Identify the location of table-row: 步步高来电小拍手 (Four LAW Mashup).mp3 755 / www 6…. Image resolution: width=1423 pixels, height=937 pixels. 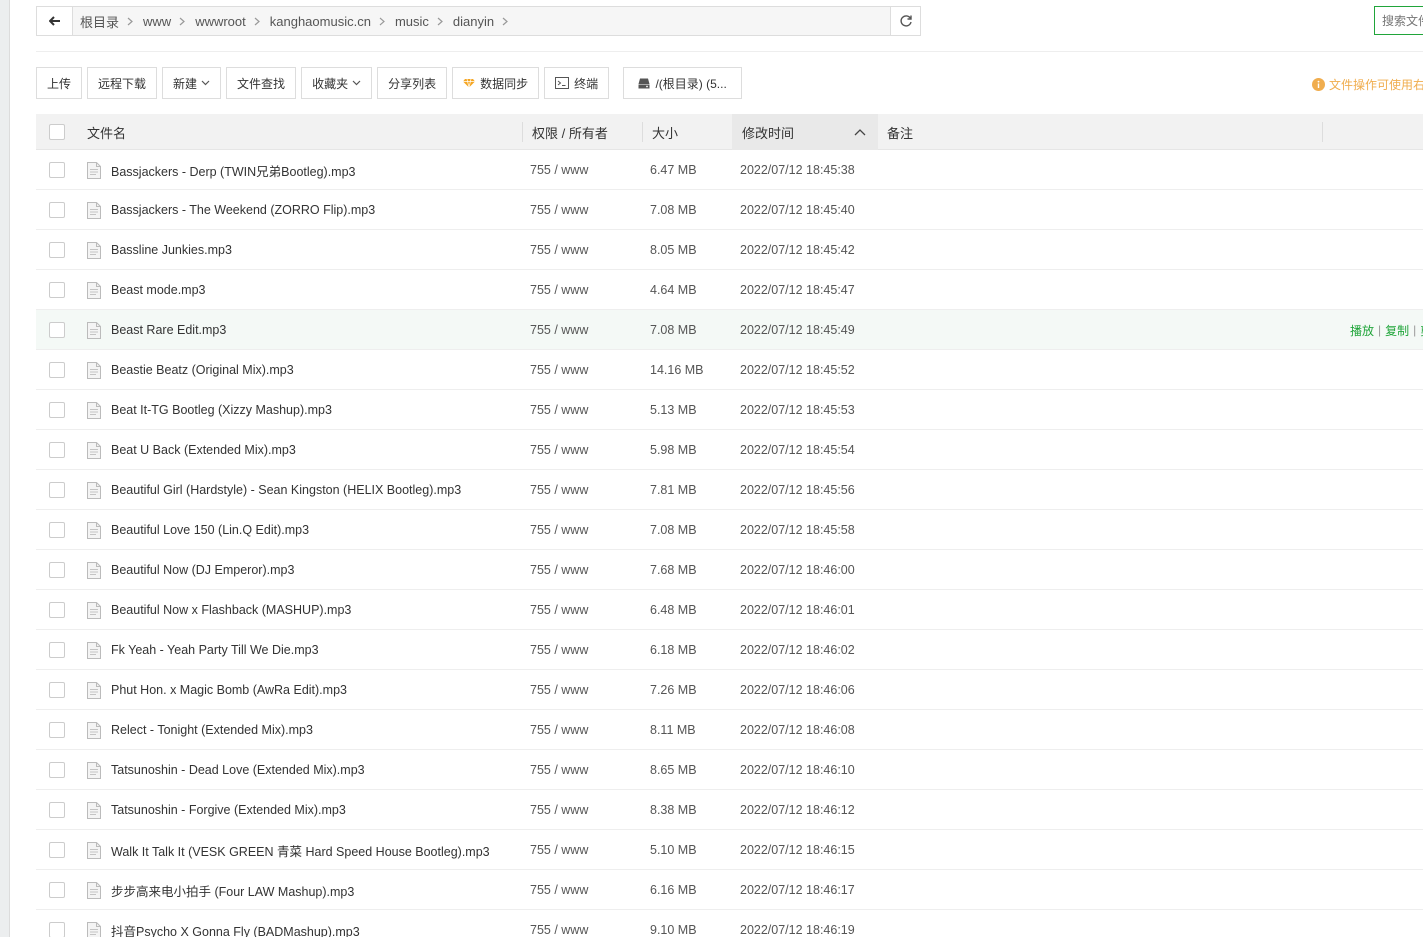
(729, 890).